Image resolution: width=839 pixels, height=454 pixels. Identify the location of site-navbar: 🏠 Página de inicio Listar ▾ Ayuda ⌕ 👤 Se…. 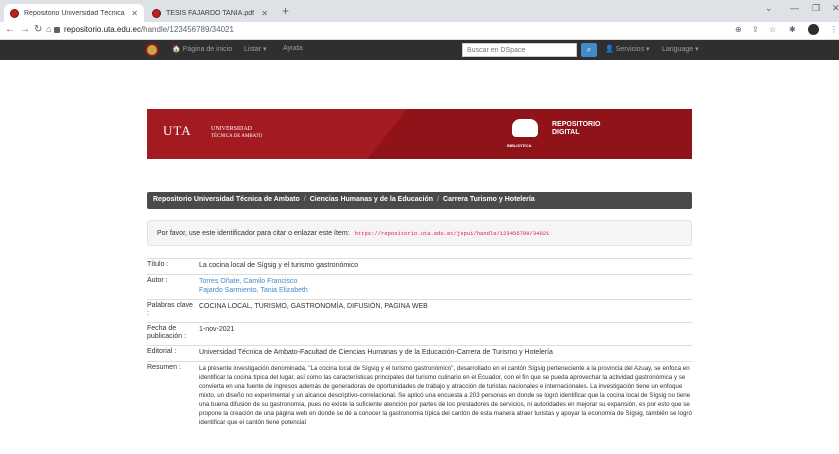
(419, 50).